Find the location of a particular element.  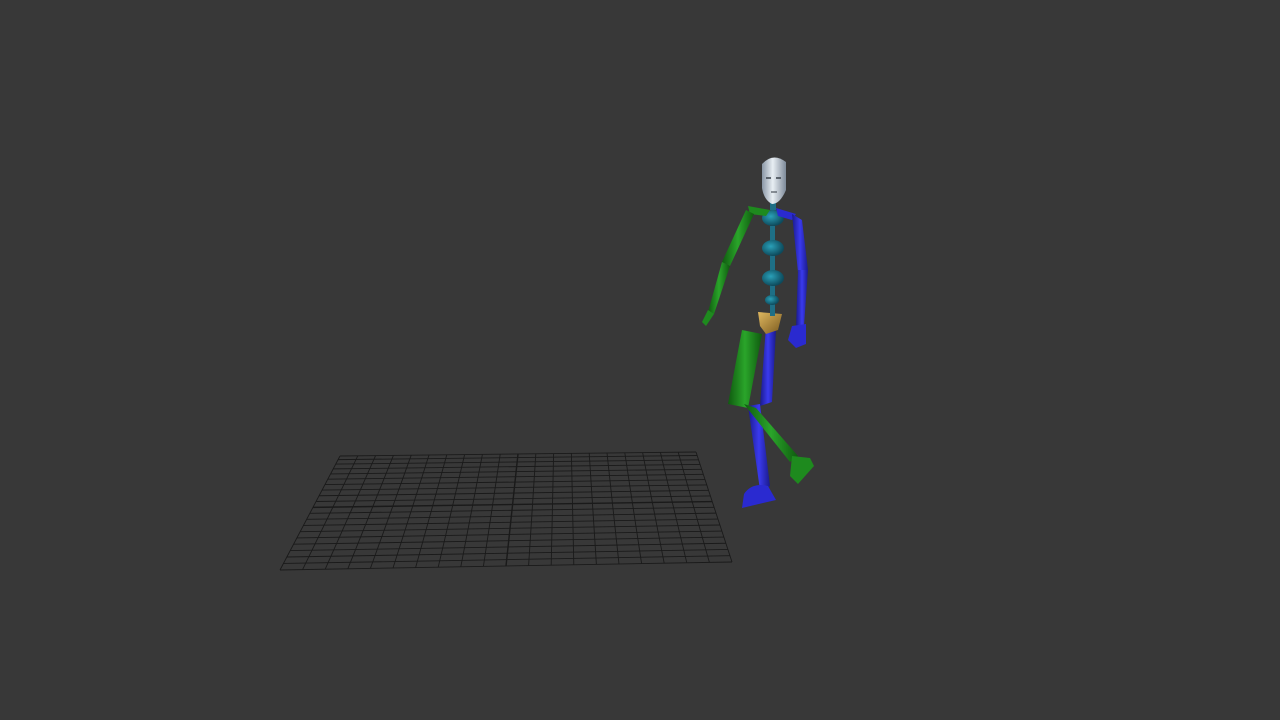

biped-head is located at coordinates (774, 180).